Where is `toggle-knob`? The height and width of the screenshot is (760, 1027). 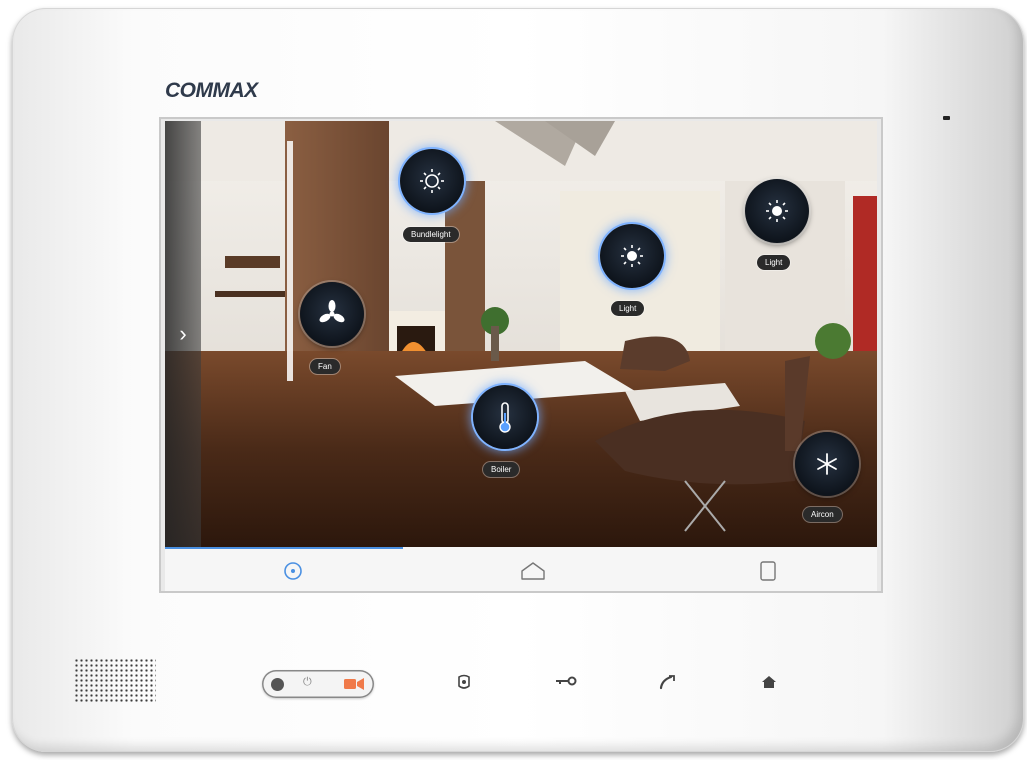
toggle-knob is located at coordinates (277, 684).